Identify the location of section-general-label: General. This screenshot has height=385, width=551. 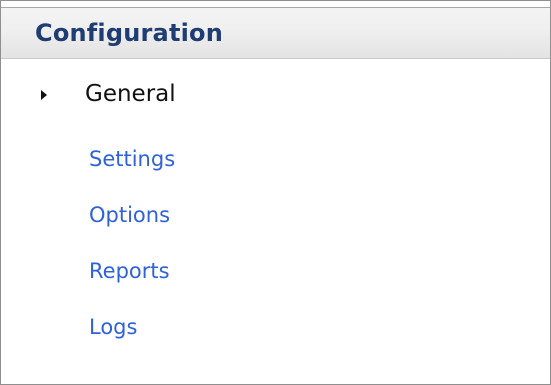
(130, 94).